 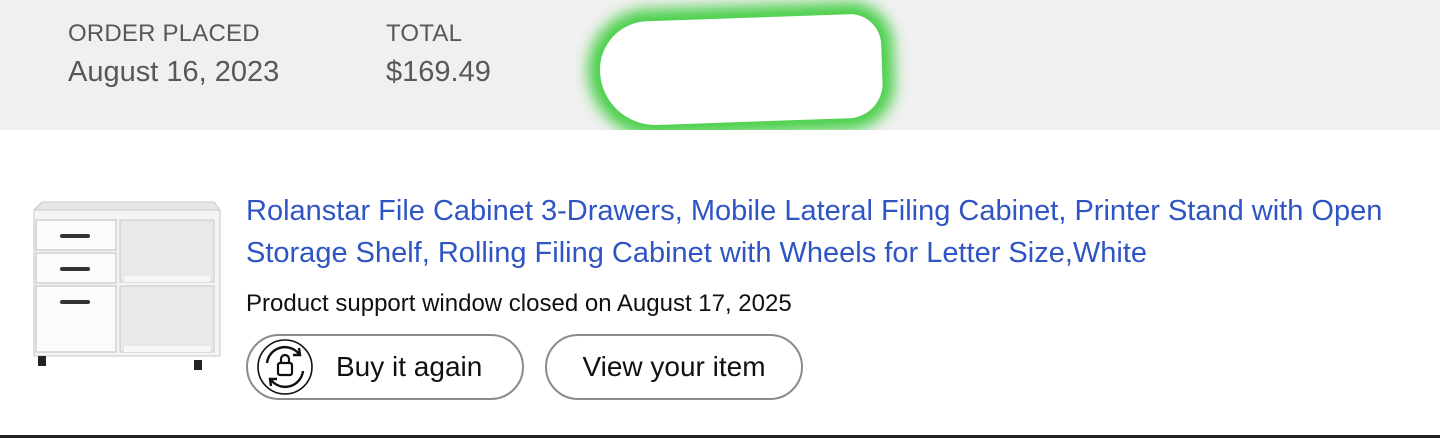 I want to click on buy-it-again-button: Buy it again, so click(x=385, y=367).